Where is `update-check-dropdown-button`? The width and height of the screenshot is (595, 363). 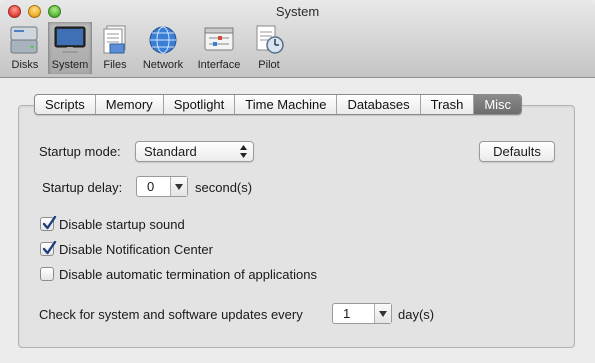
update-check-dropdown-button is located at coordinates (382, 313).